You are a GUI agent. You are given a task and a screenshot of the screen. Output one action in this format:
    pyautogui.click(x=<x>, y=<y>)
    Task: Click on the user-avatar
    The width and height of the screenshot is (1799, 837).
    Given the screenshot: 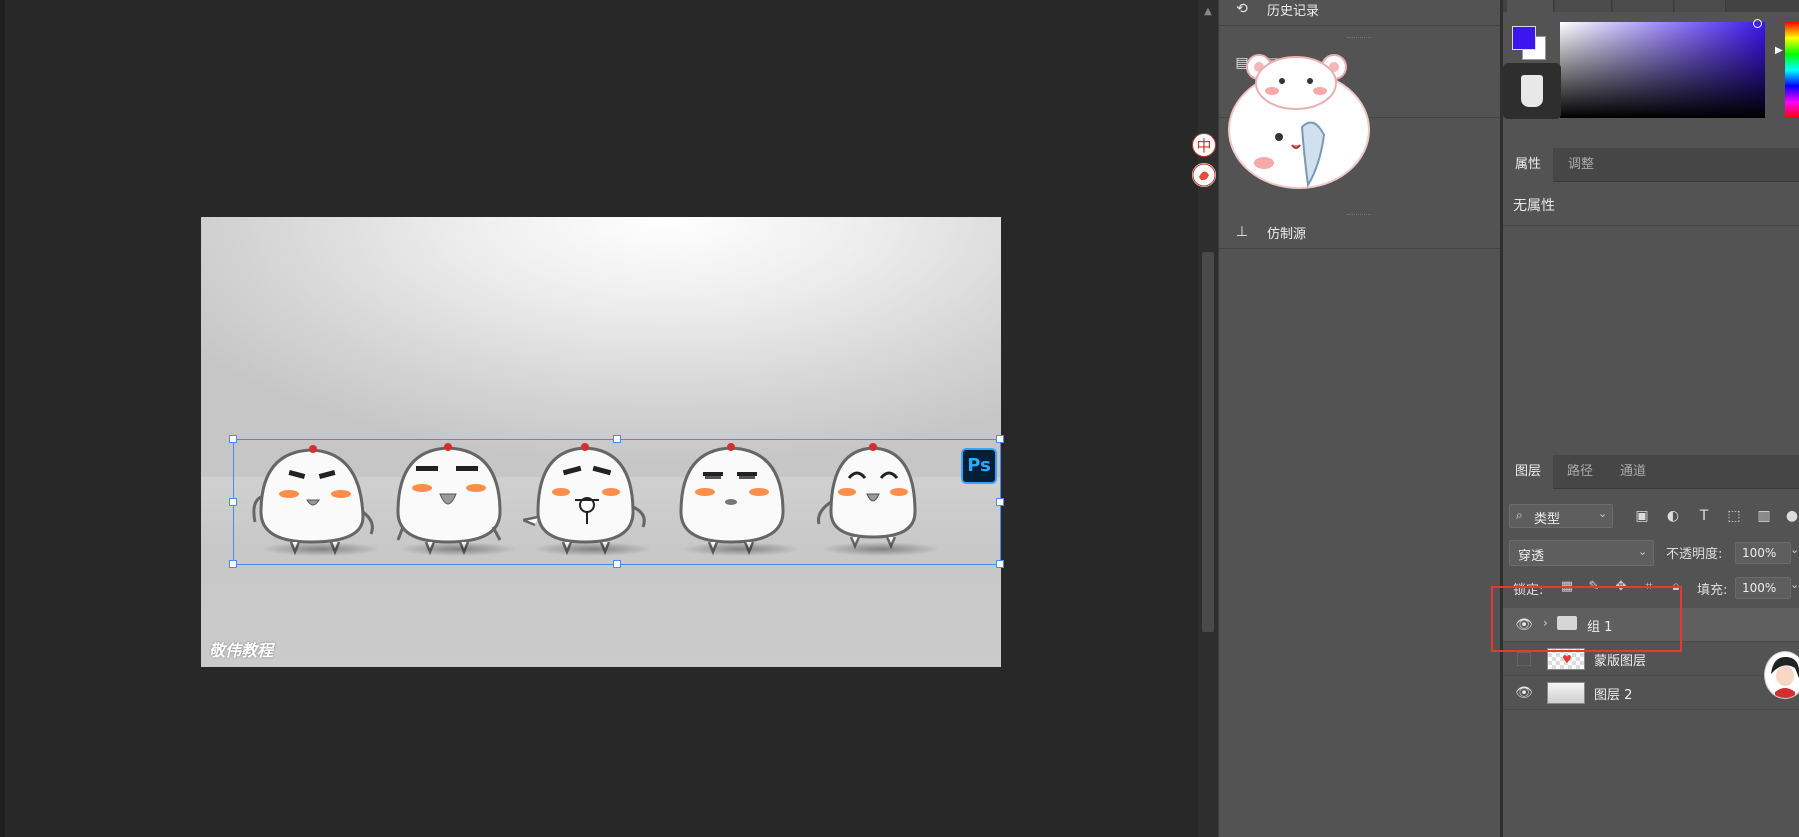 What is the action you would take?
    pyautogui.click(x=1781, y=675)
    